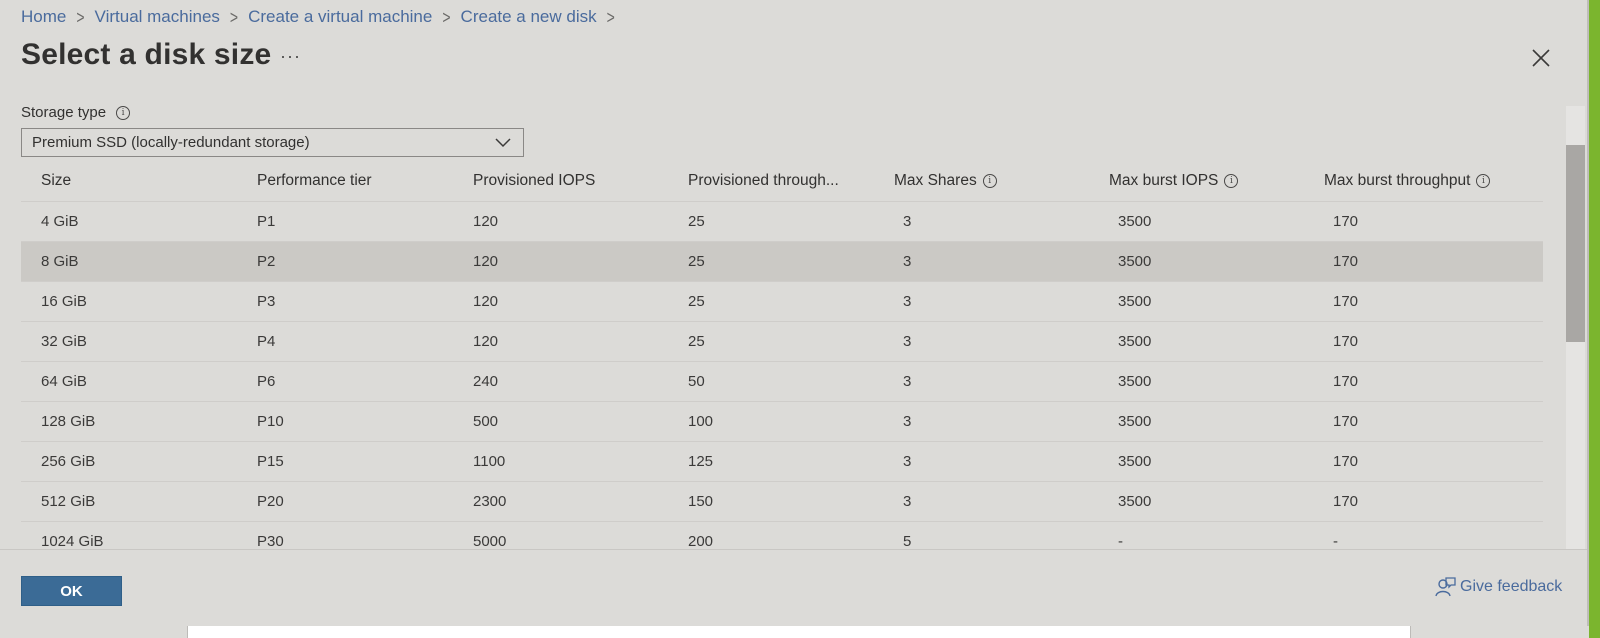  Describe the element at coordinates (503, 142) in the screenshot. I see `chevron-down-icon` at that location.